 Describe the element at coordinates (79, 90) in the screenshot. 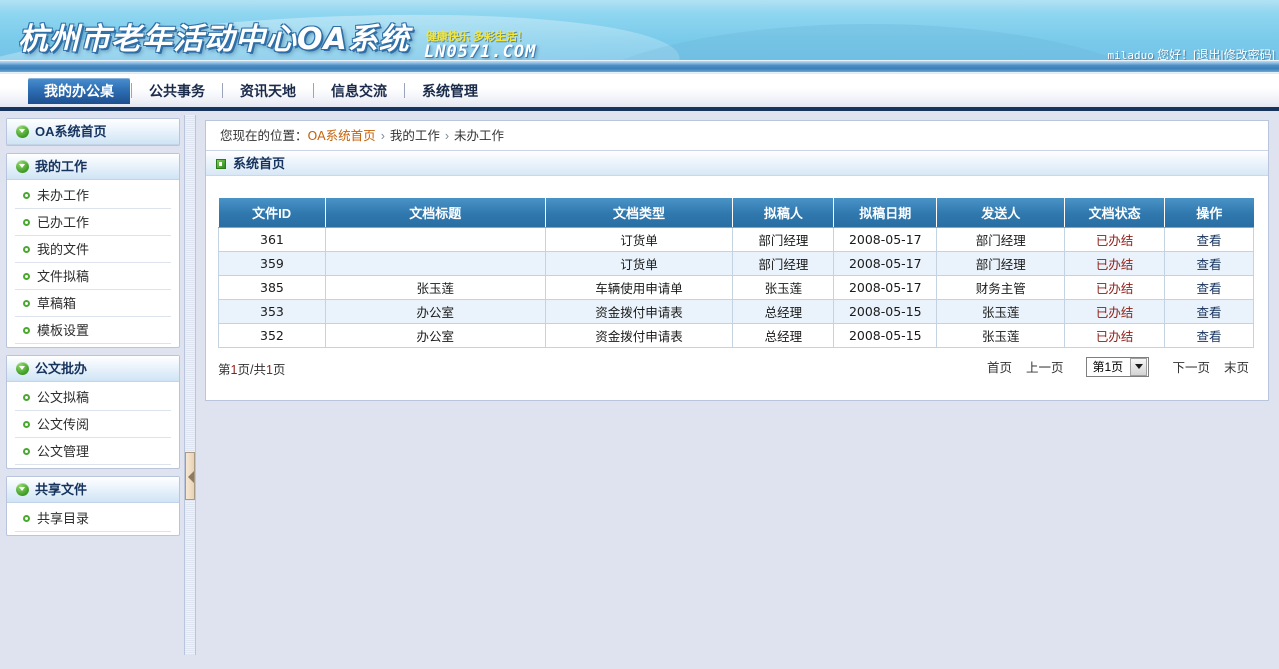

I see `nav-tab-0: 我的办公桌` at that location.